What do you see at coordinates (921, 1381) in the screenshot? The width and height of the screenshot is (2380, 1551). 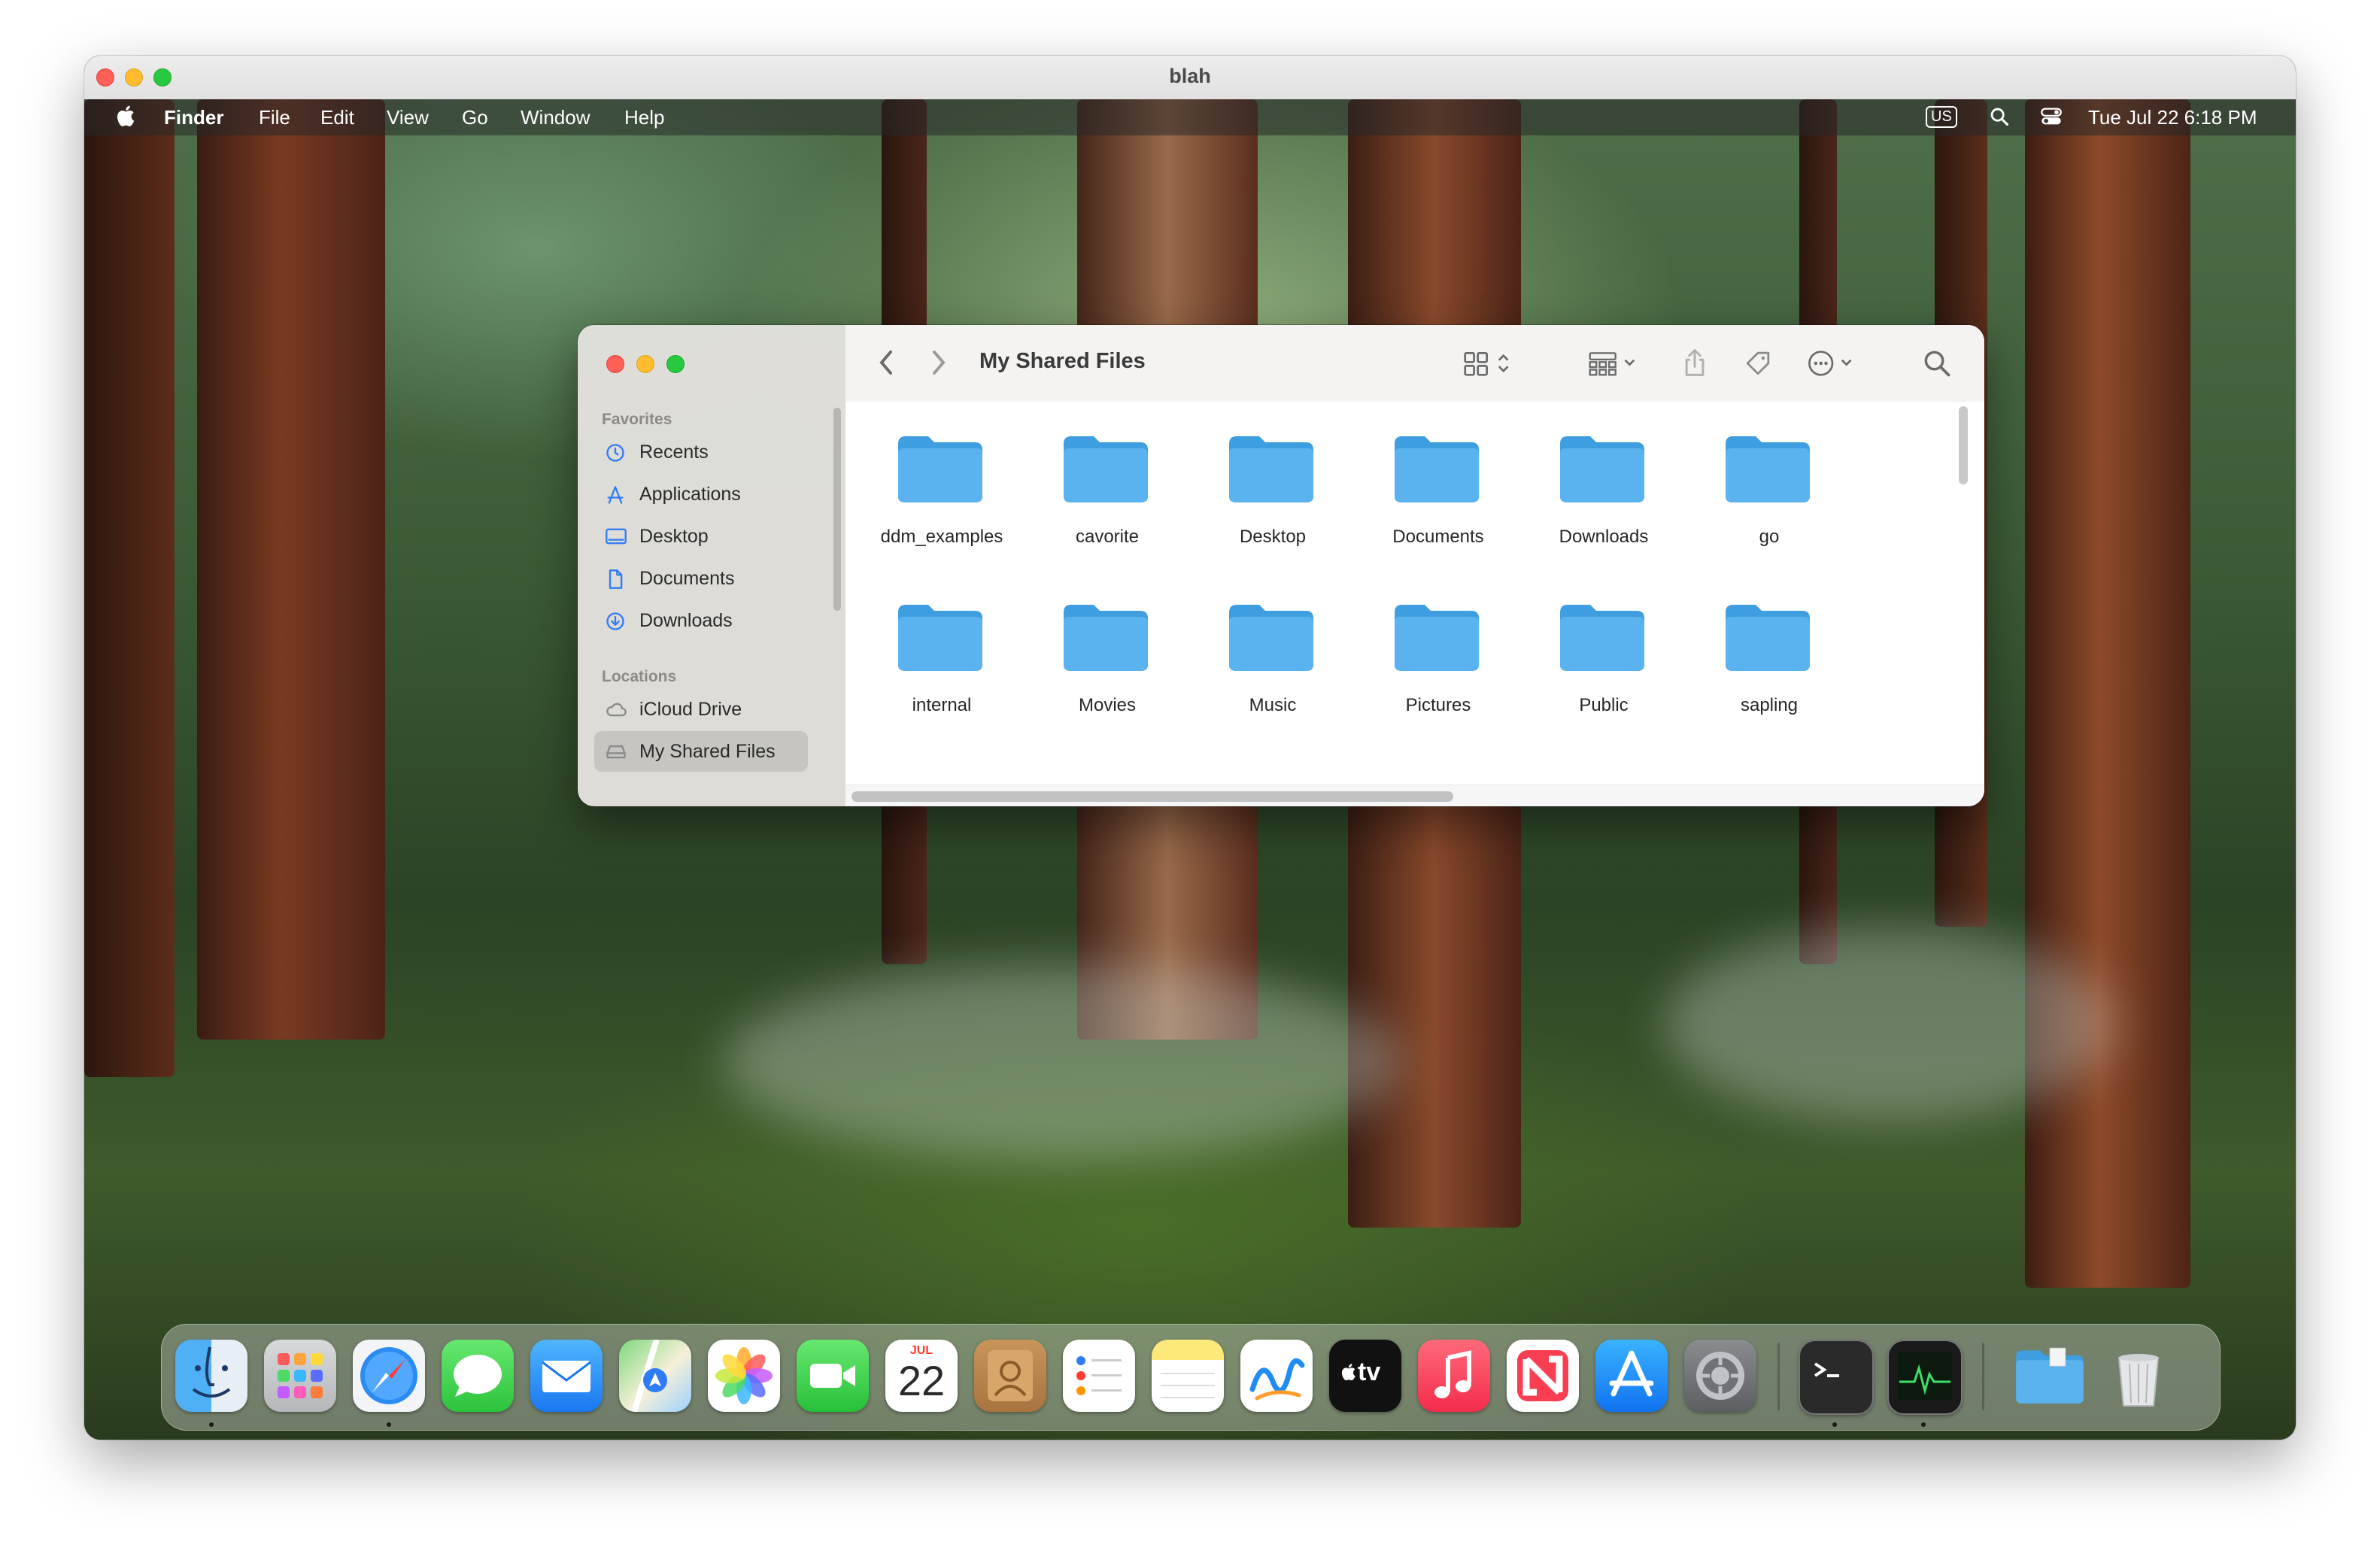 I see `calendar-day: 22` at bounding box center [921, 1381].